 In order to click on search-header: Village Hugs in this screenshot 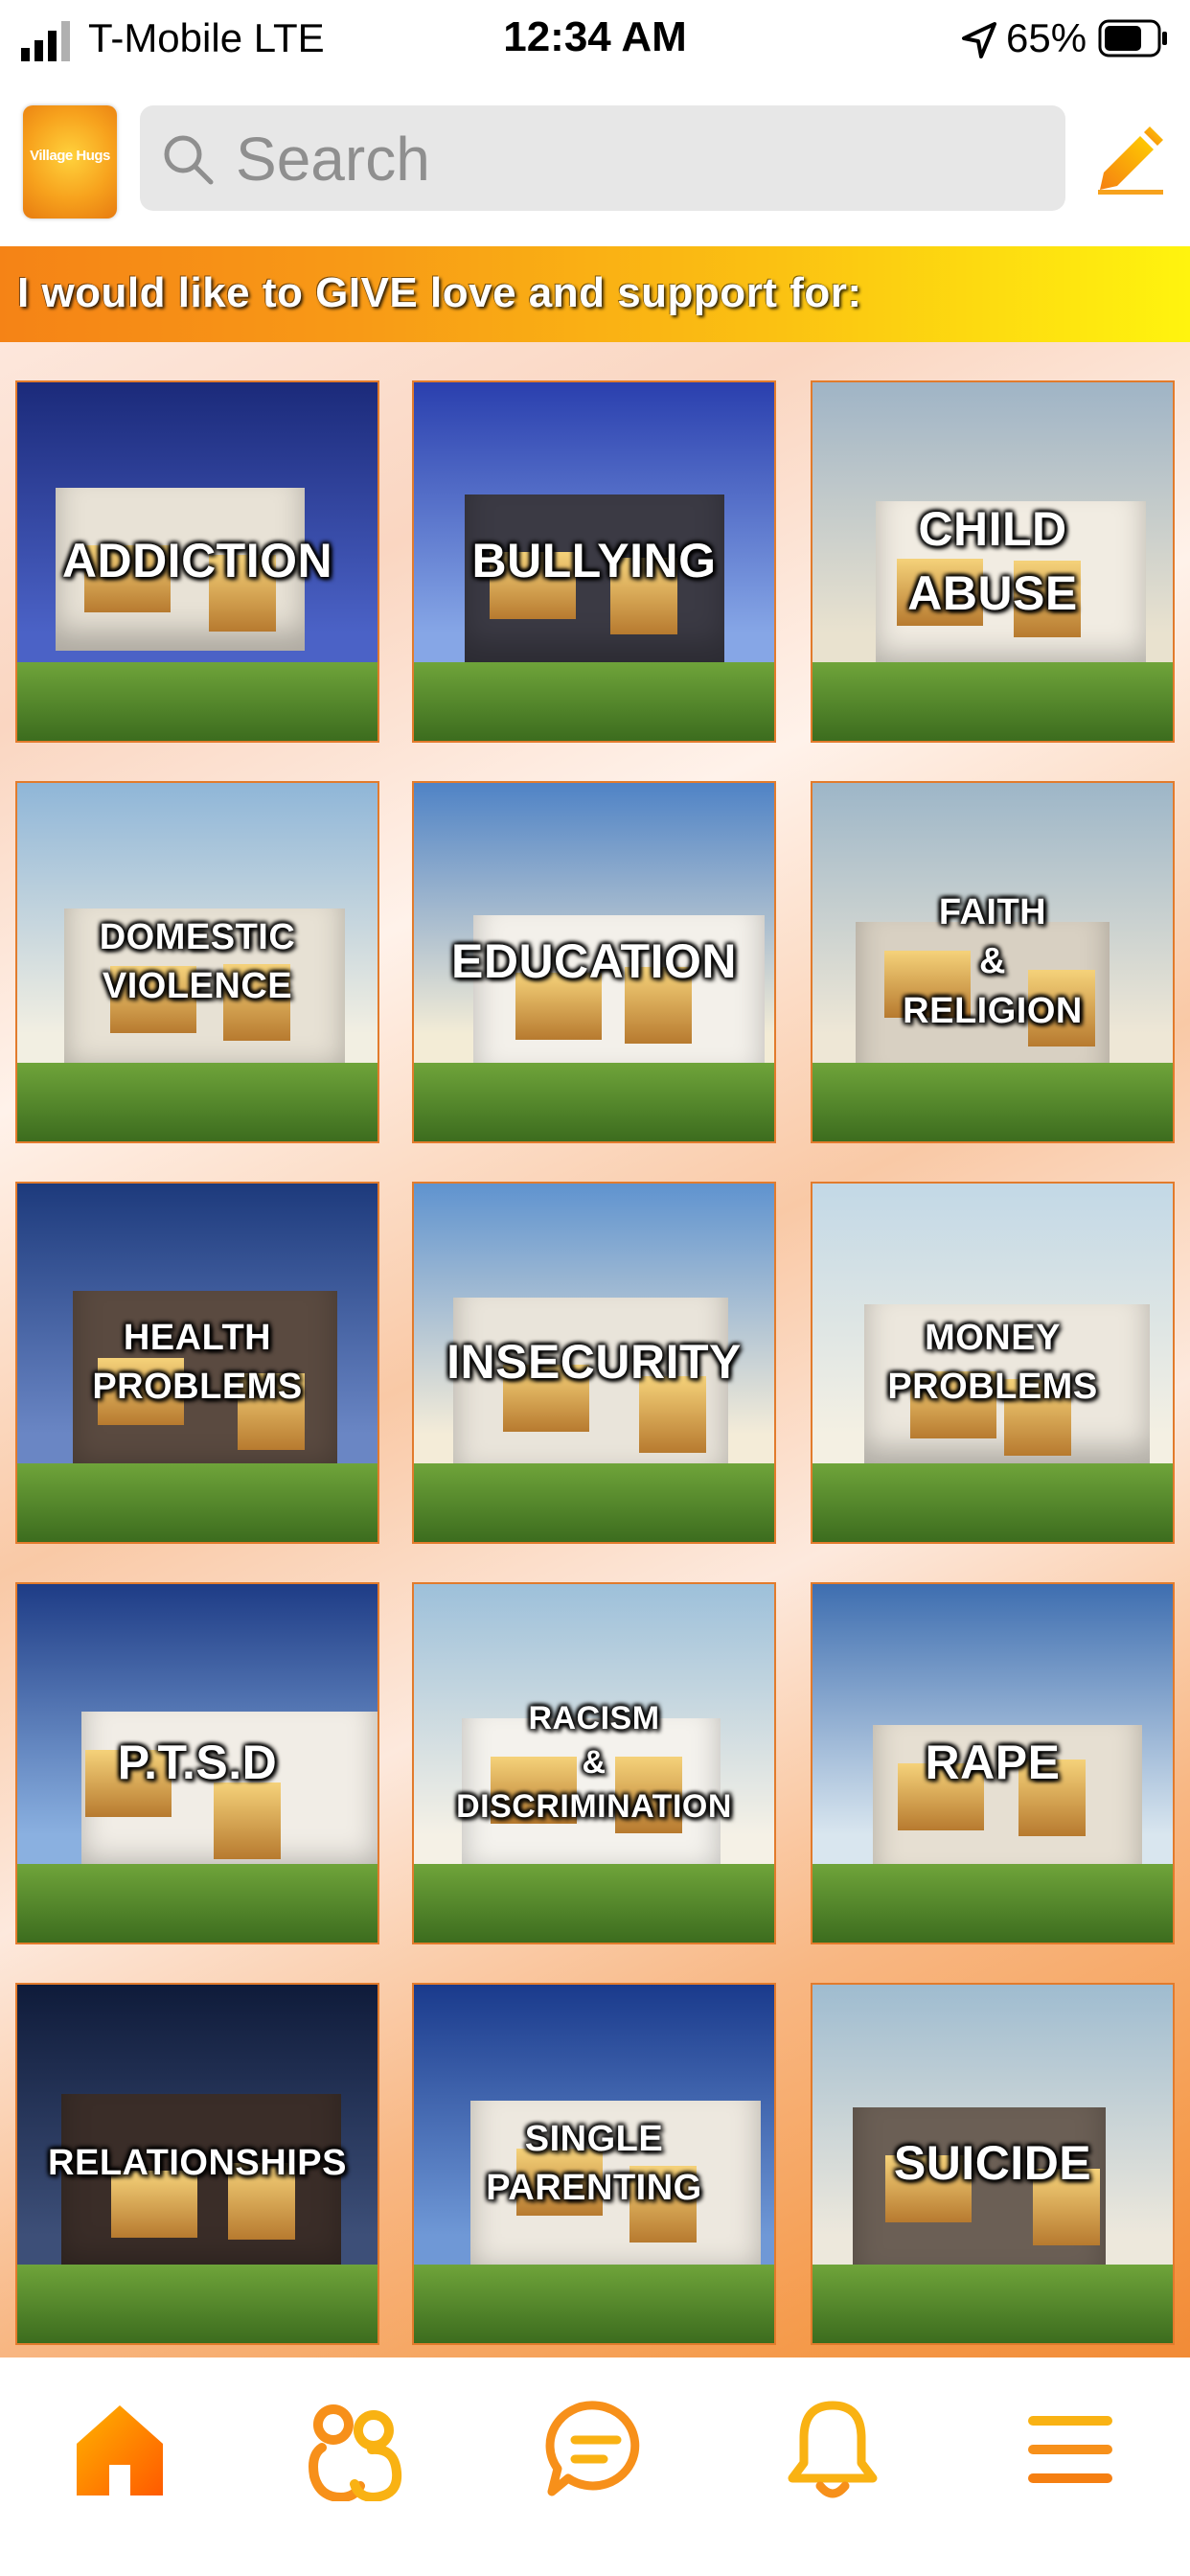, I will do `click(595, 164)`.